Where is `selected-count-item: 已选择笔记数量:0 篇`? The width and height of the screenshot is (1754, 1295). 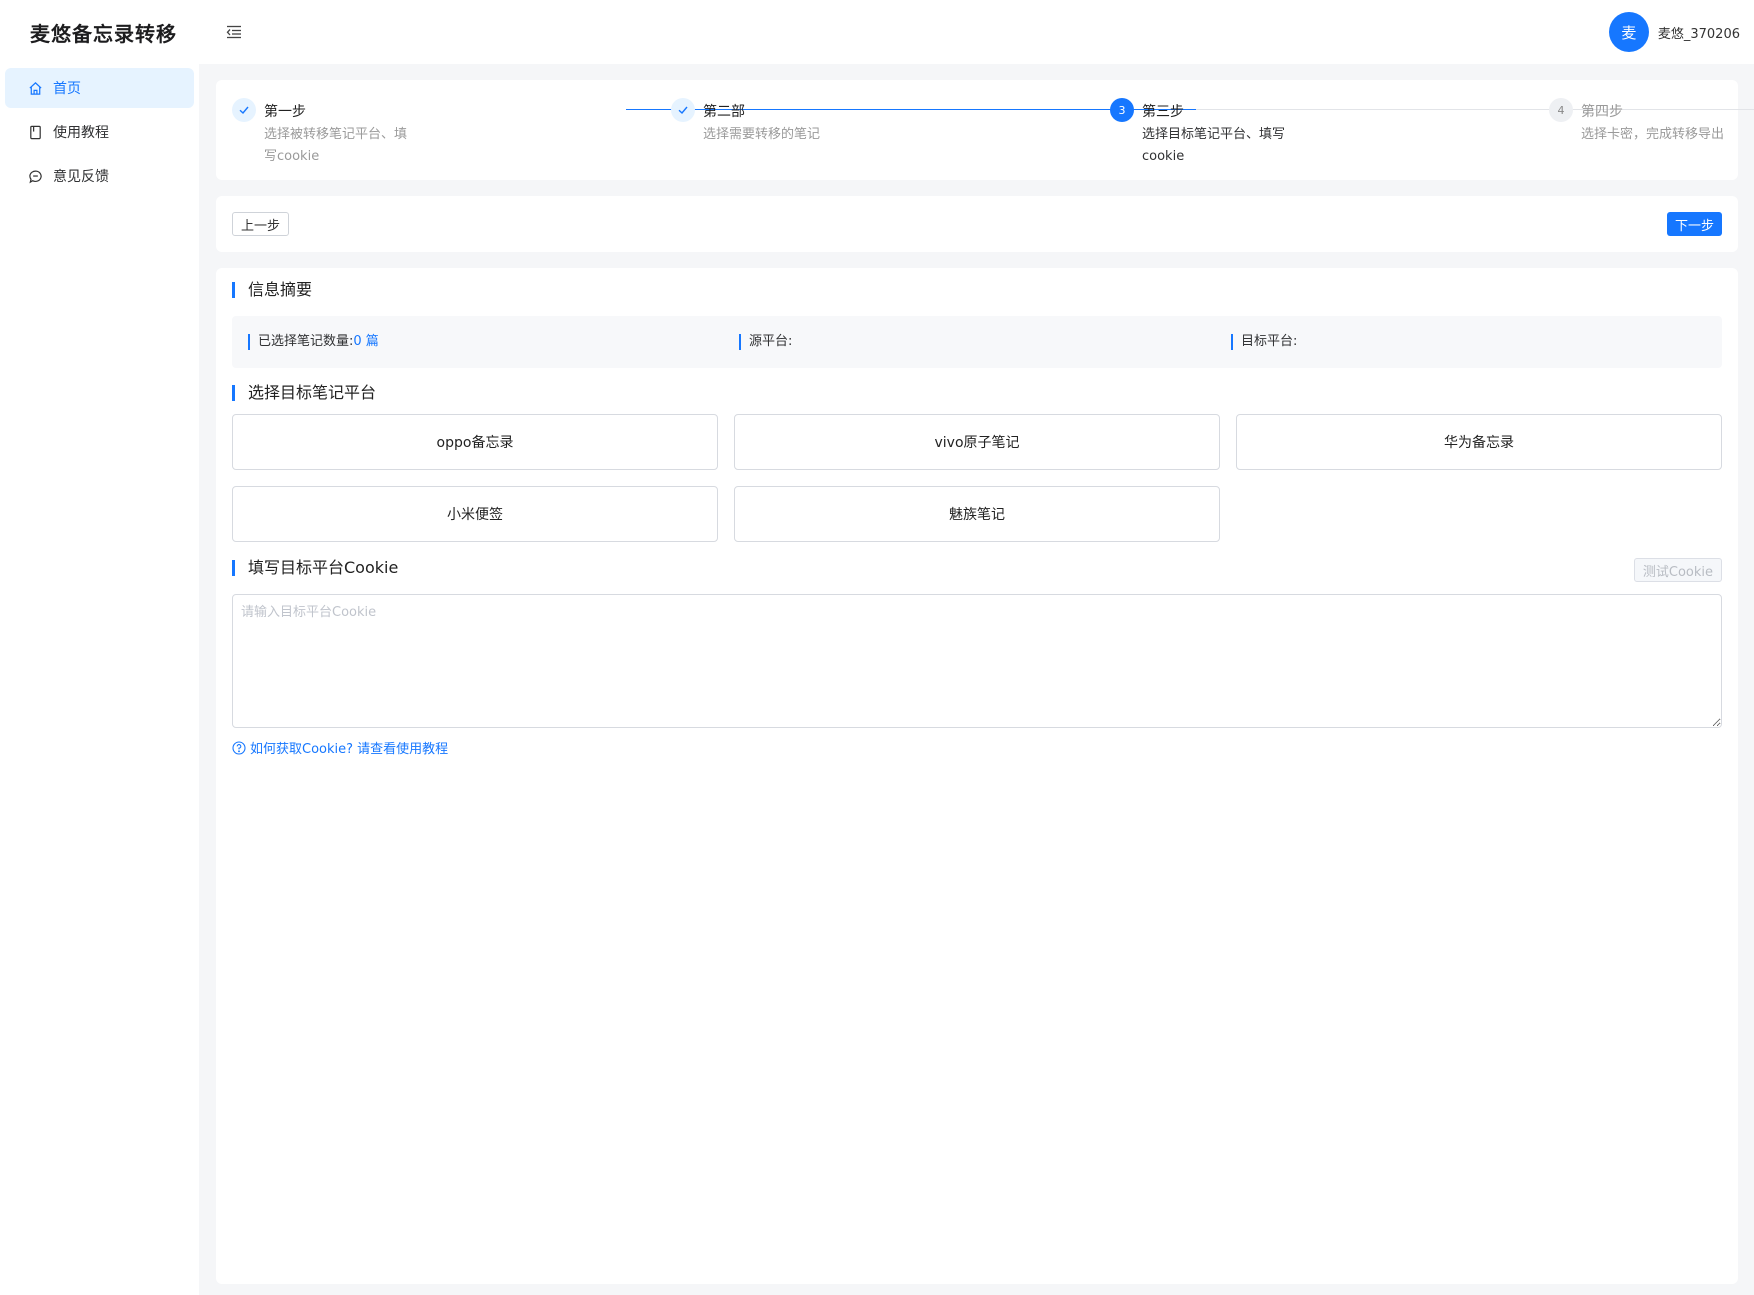 selected-count-item: 已选择笔记数量:0 篇 is located at coordinates (313, 342).